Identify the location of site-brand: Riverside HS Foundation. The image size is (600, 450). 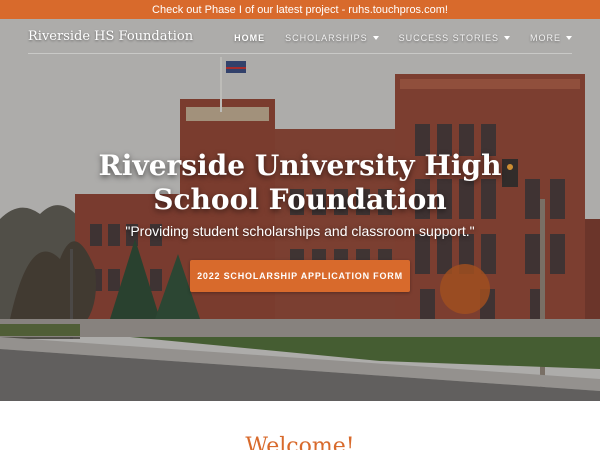
(110, 36).